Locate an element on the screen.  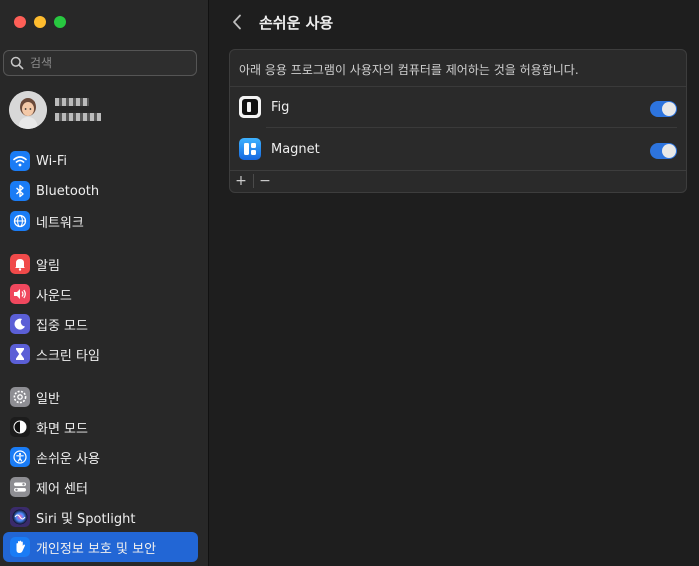
sidebar-item-accessibility: 손쉬운 사용 is located at coordinates (100, 457).